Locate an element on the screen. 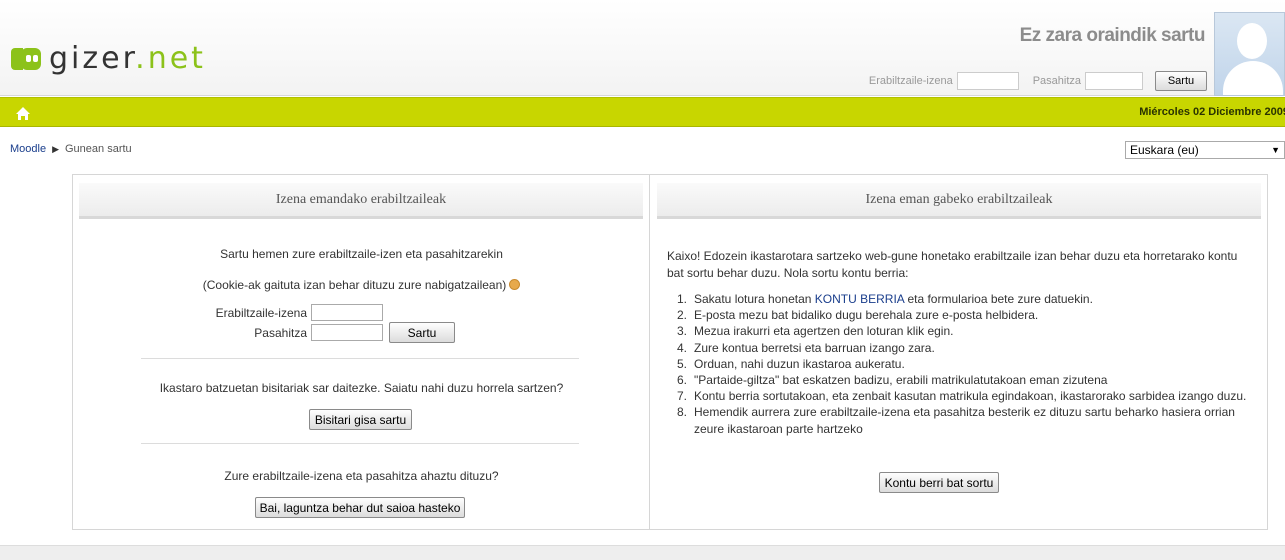 The image size is (1285, 560). avatar is located at coordinates (1249, 54).